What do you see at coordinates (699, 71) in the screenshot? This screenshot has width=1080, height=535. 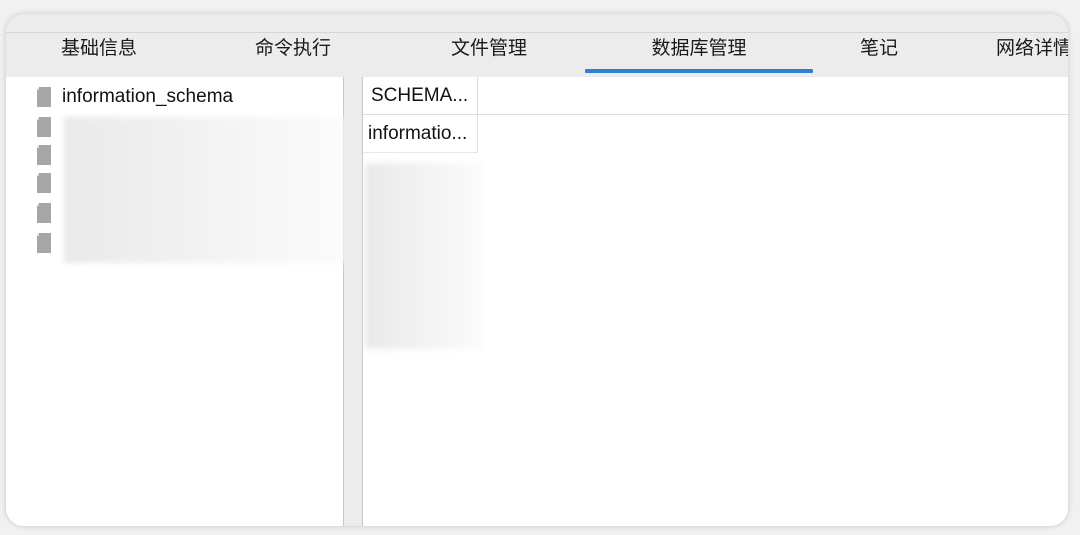 I see `active-tab-indicator` at bounding box center [699, 71].